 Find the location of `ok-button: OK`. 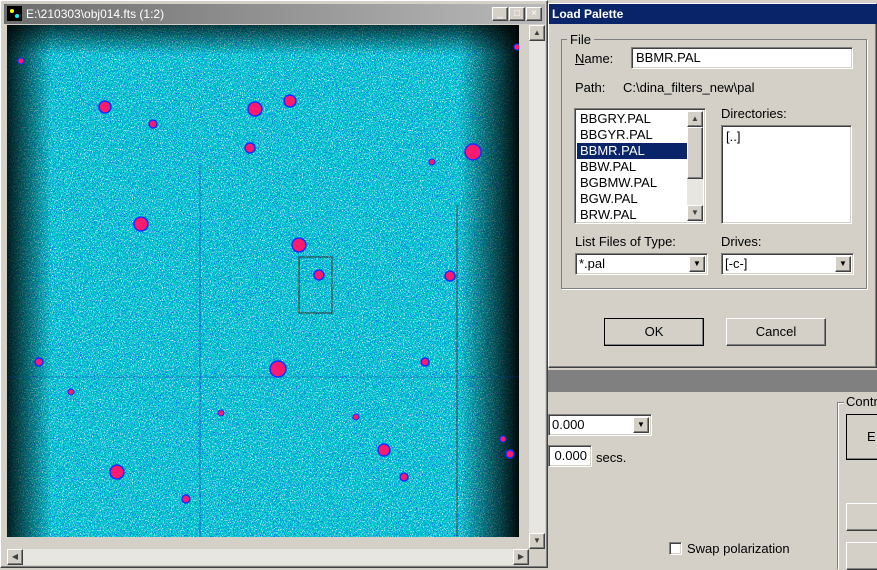

ok-button: OK is located at coordinates (654, 332).